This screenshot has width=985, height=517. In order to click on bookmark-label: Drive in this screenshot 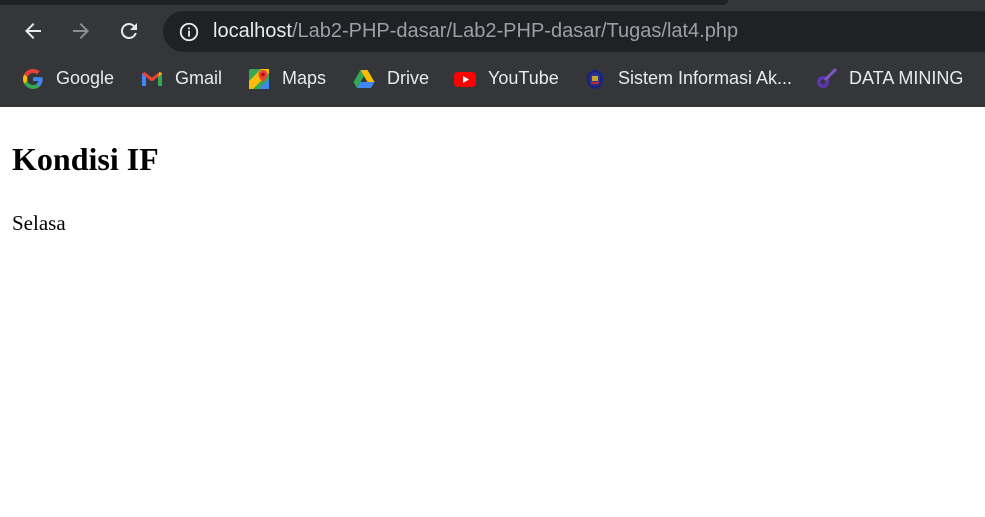, I will do `click(408, 78)`.